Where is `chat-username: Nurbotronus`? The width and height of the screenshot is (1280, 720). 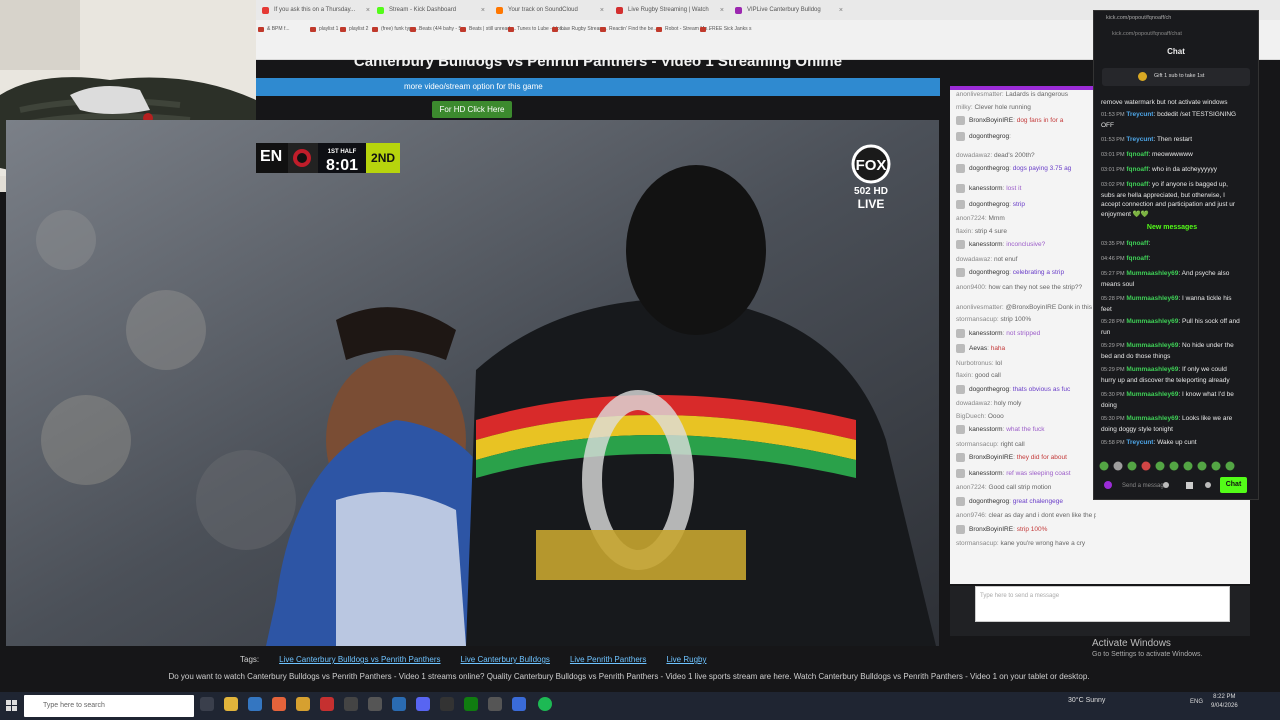 chat-username: Nurbotronus is located at coordinates (974, 363).